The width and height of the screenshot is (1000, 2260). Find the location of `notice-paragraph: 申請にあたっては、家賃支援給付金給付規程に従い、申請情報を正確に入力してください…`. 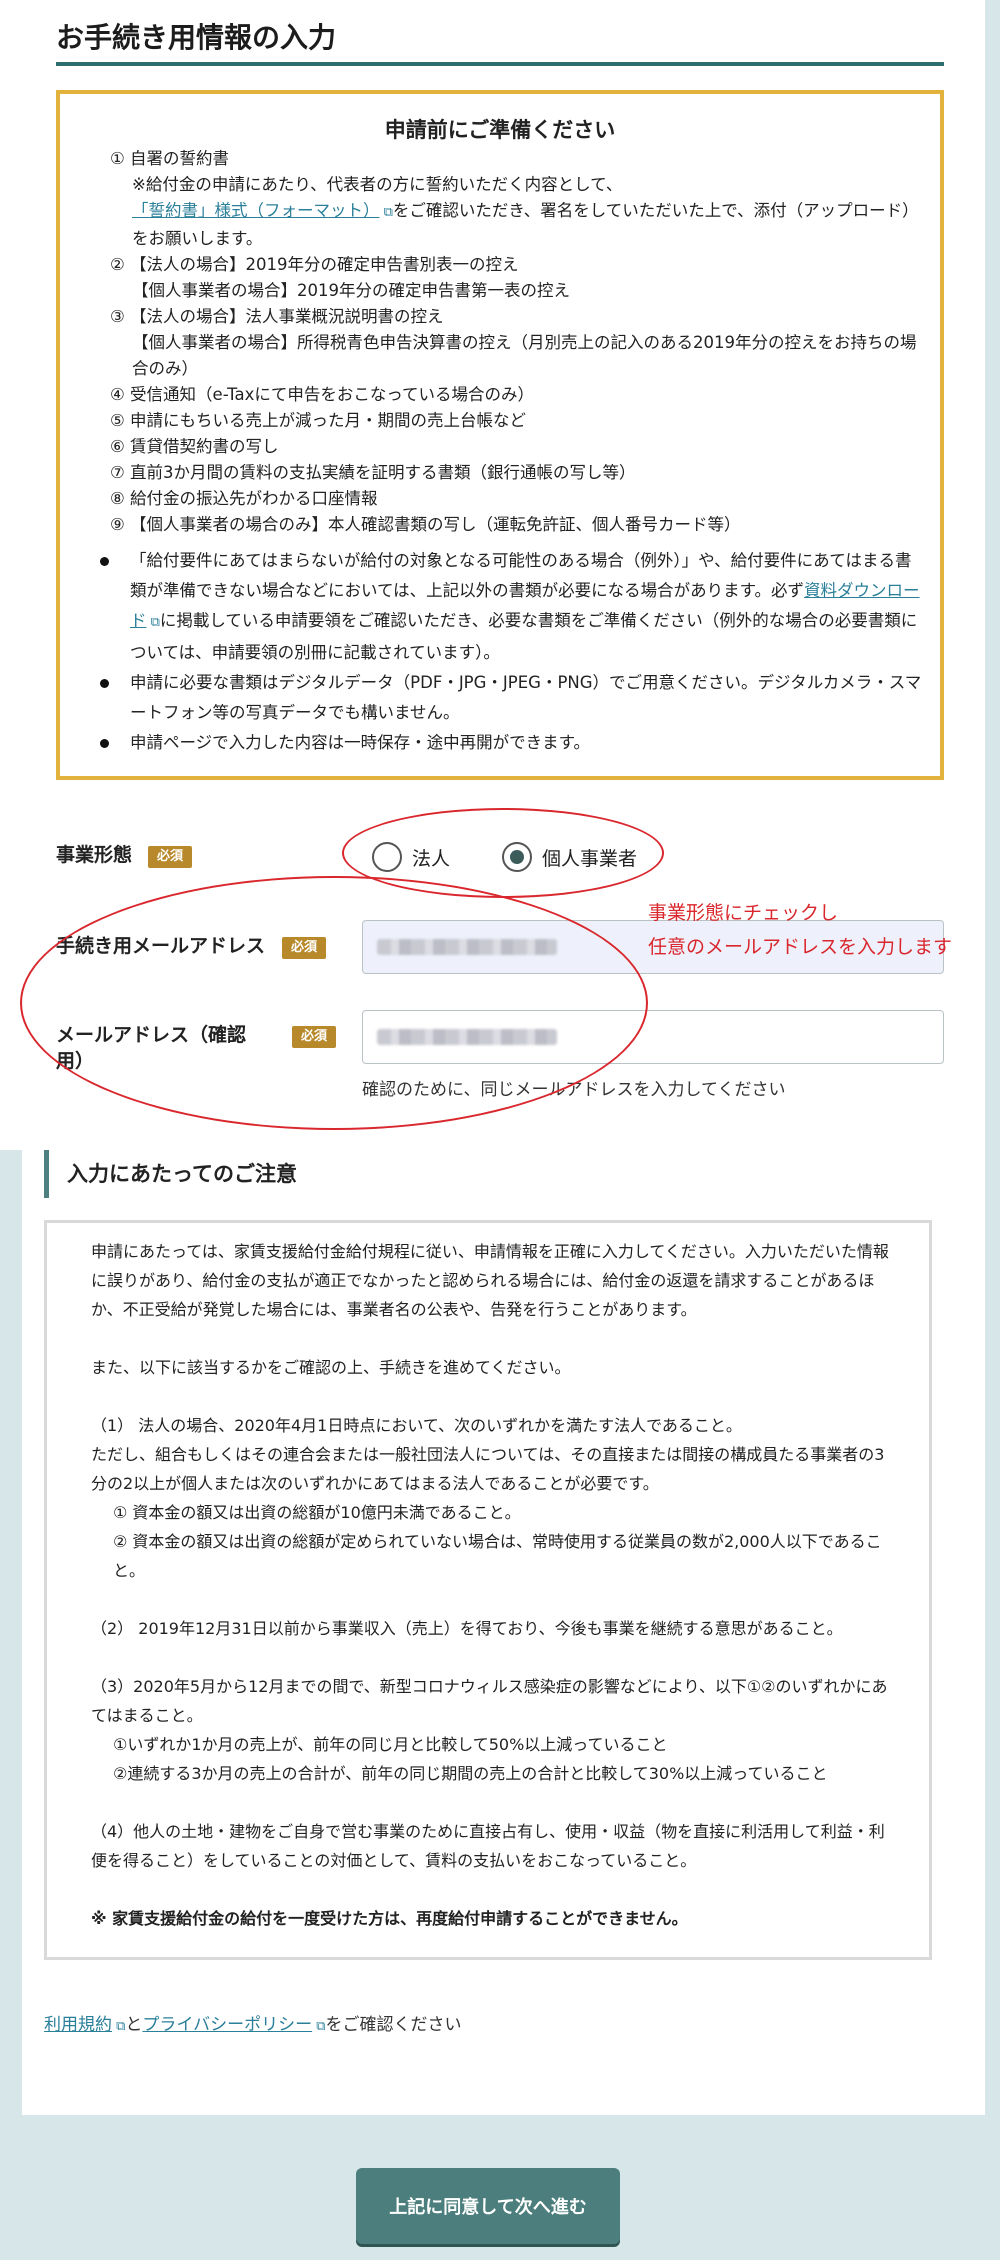

notice-paragraph: 申請にあたっては、家賃支援給付金給付規程に従い、申請情報を正確に入力してください… is located at coordinates (490, 1280).